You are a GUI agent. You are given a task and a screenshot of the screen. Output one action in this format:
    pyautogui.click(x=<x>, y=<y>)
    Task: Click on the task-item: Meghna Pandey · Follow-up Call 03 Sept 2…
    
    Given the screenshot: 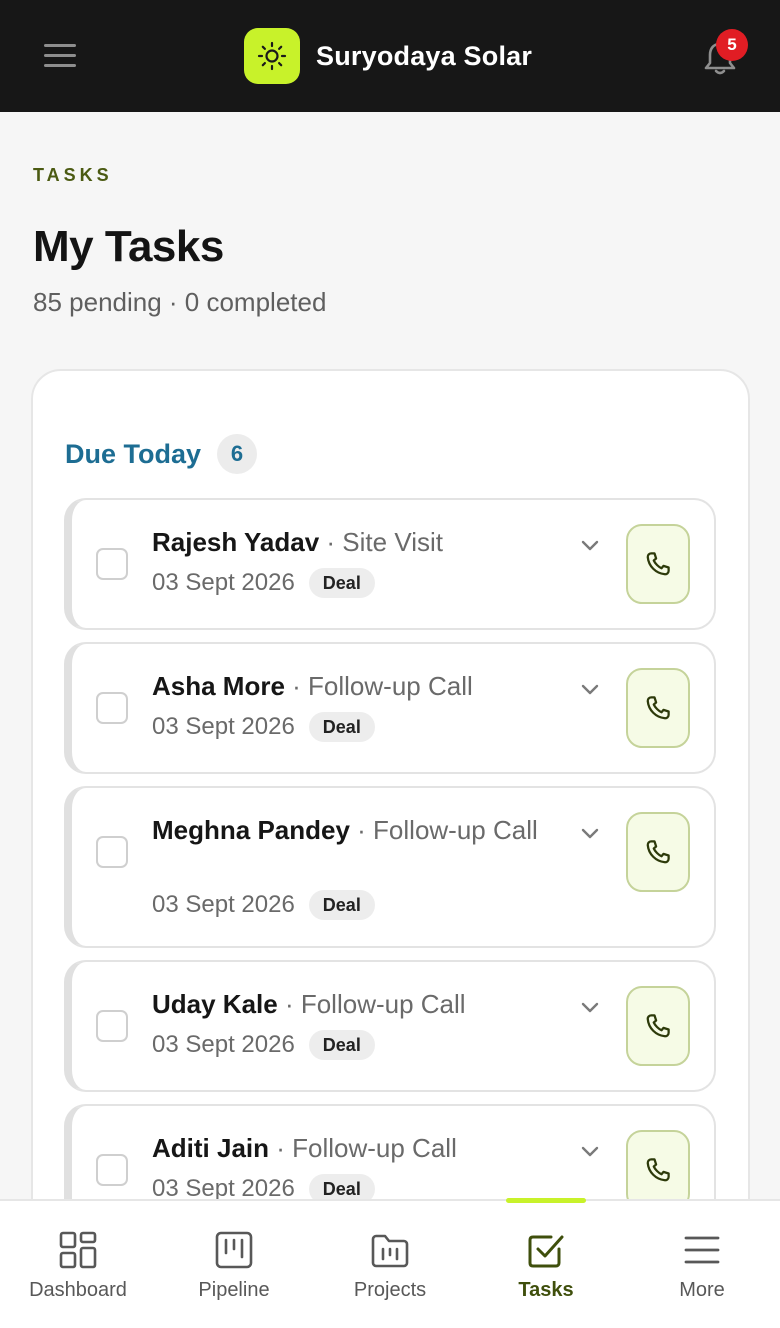 What is the action you would take?
    pyautogui.click(x=390, y=867)
    